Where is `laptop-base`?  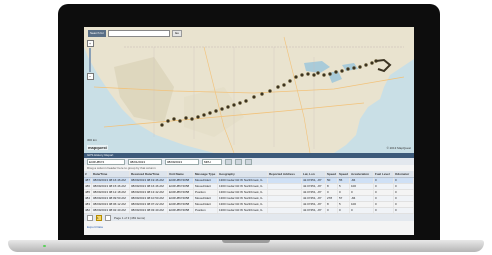
laptop-base is located at coordinates (246, 246).